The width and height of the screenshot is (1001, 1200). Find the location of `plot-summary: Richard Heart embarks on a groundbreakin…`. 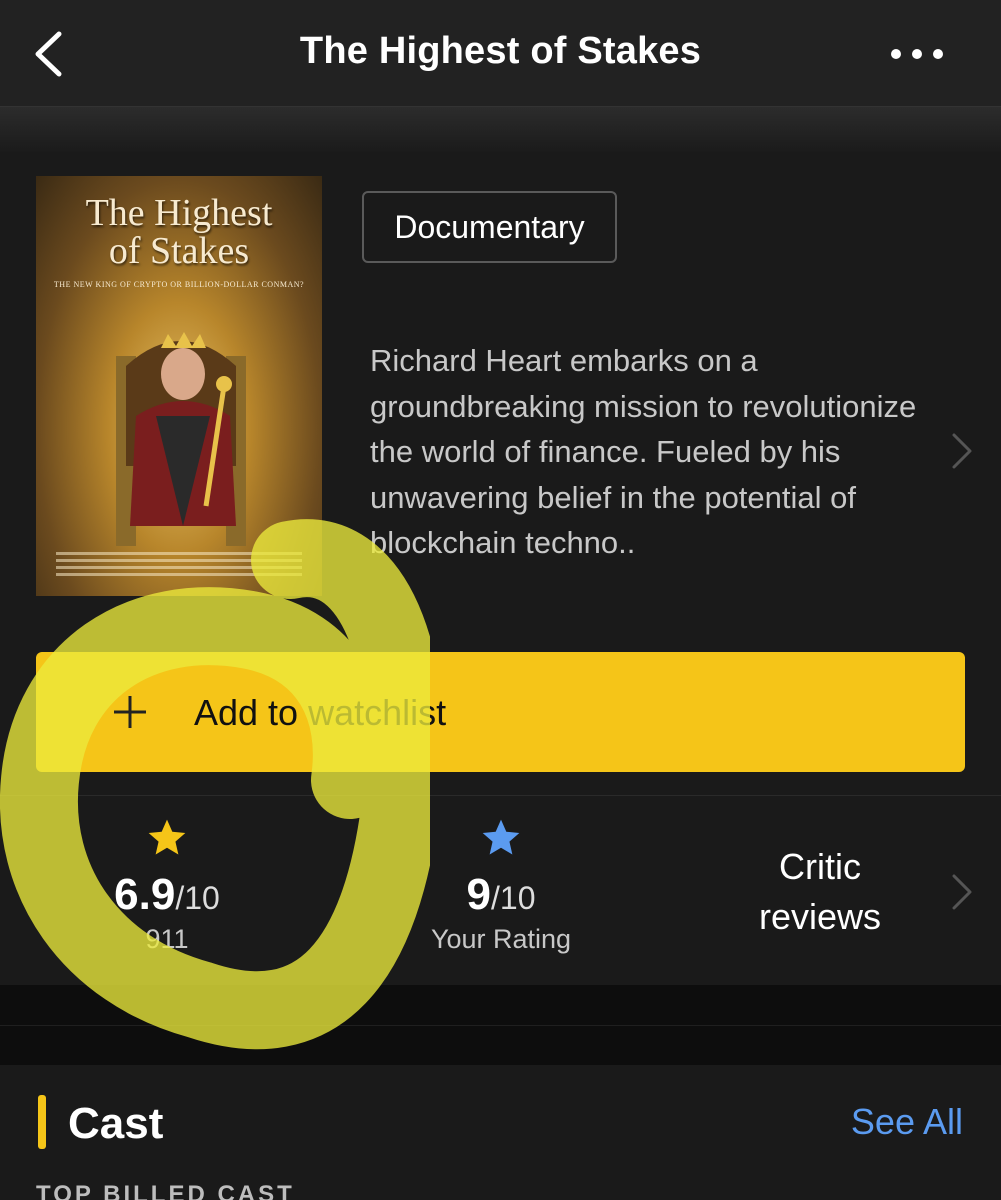

plot-summary: Richard Heart embarks on a groundbreakin… is located at coordinates (655, 452).